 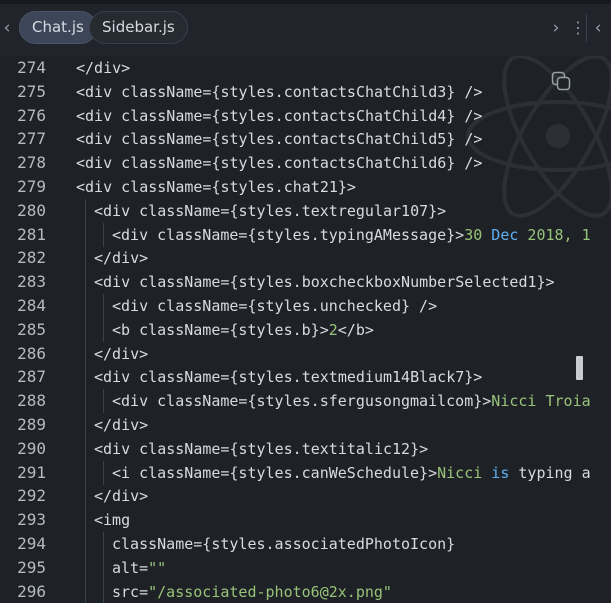 What do you see at coordinates (305, 425) in the screenshot?
I see `code-line: 289 </div>` at bounding box center [305, 425].